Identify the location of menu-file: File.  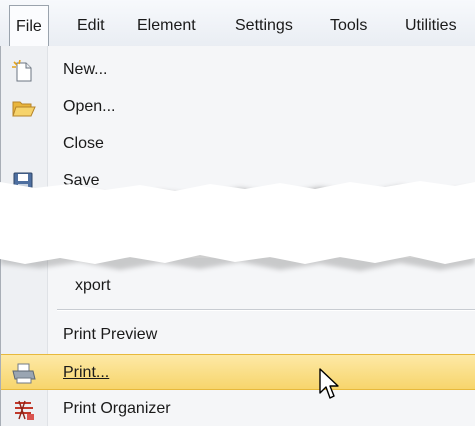
(29, 25).